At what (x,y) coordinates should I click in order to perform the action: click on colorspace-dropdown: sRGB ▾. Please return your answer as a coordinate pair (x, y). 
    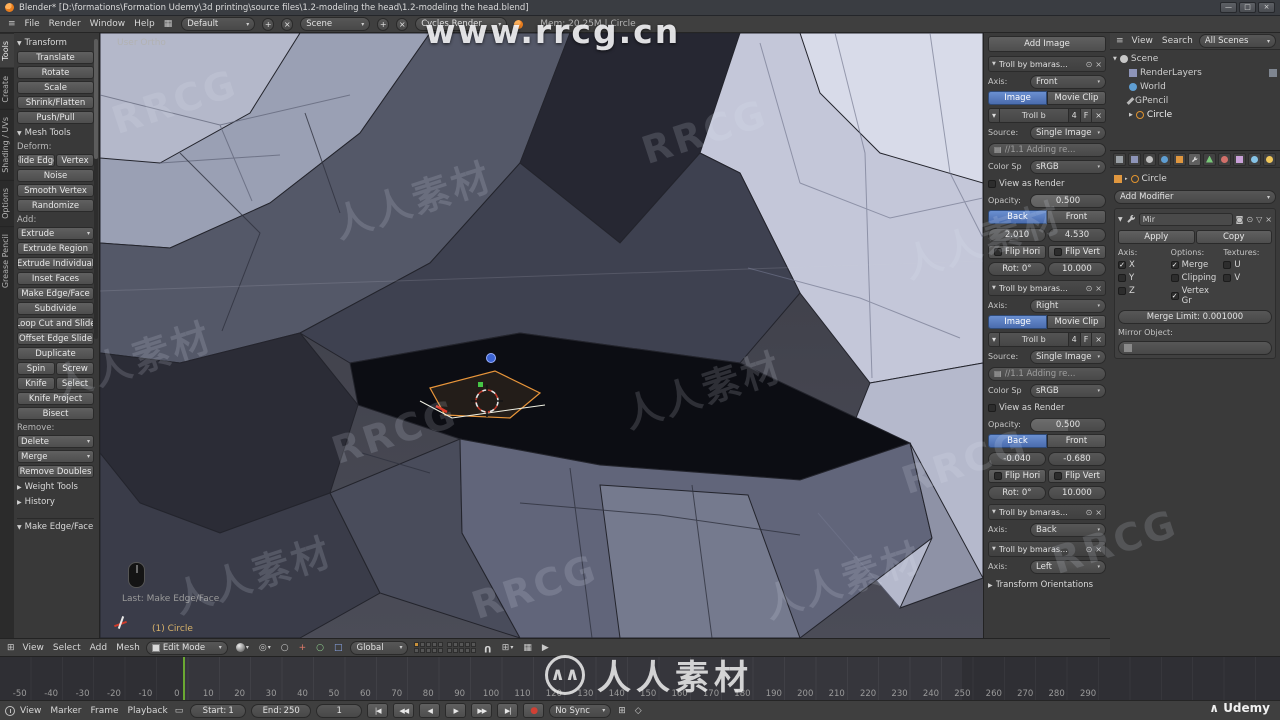
    Looking at the image, I should click on (1068, 390).